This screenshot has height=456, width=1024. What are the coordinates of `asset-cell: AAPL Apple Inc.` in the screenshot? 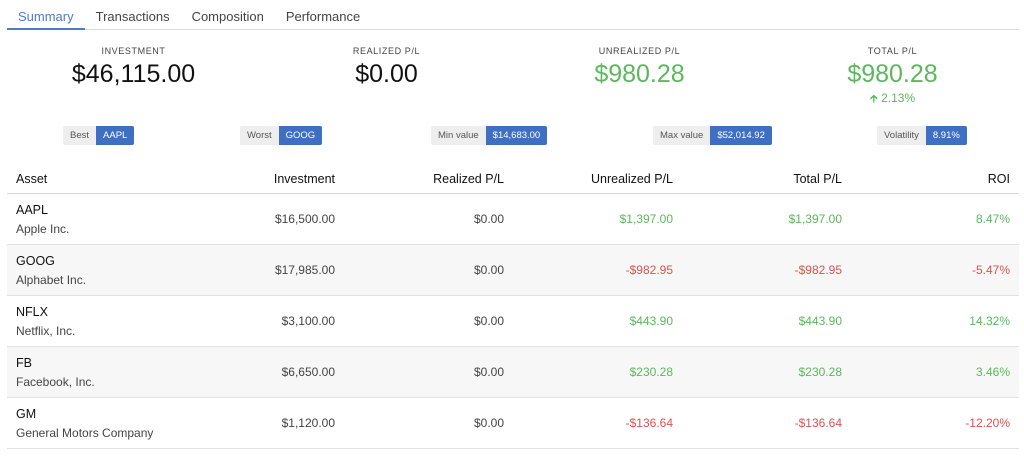 It's located at (89, 219).